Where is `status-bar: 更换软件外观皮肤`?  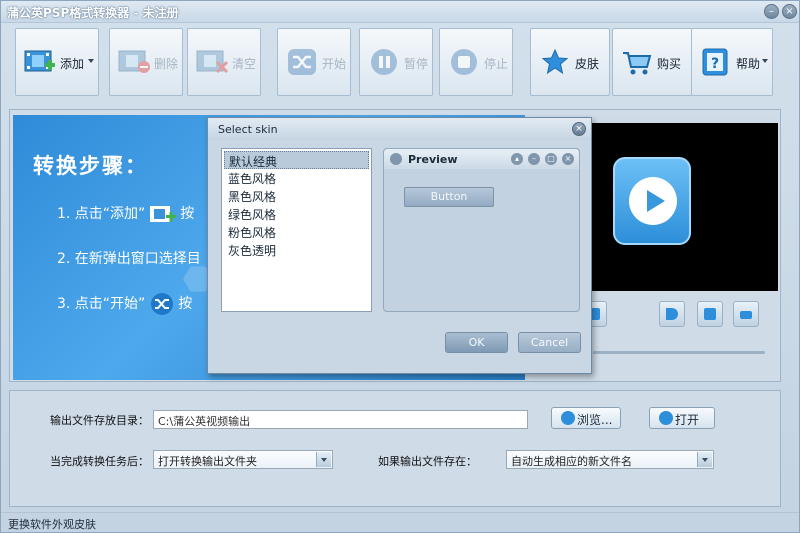 status-bar: 更换软件外观皮肤 is located at coordinates (400, 522).